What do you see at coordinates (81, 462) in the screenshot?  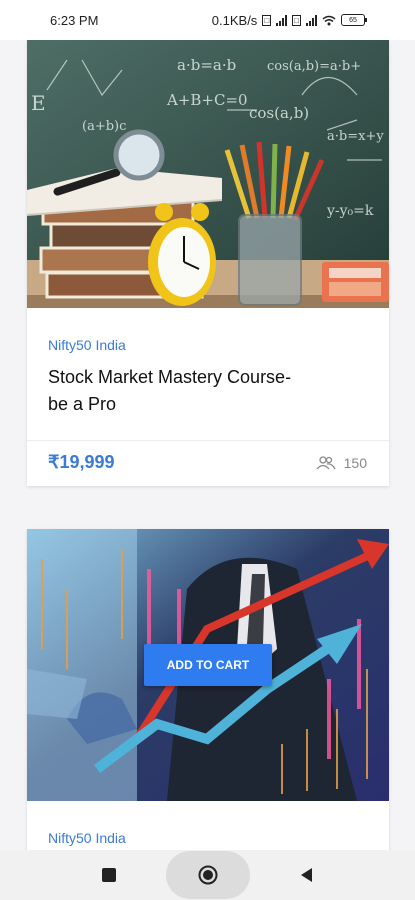 I see `course-price: ₹19,999` at bounding box center [81, 462].